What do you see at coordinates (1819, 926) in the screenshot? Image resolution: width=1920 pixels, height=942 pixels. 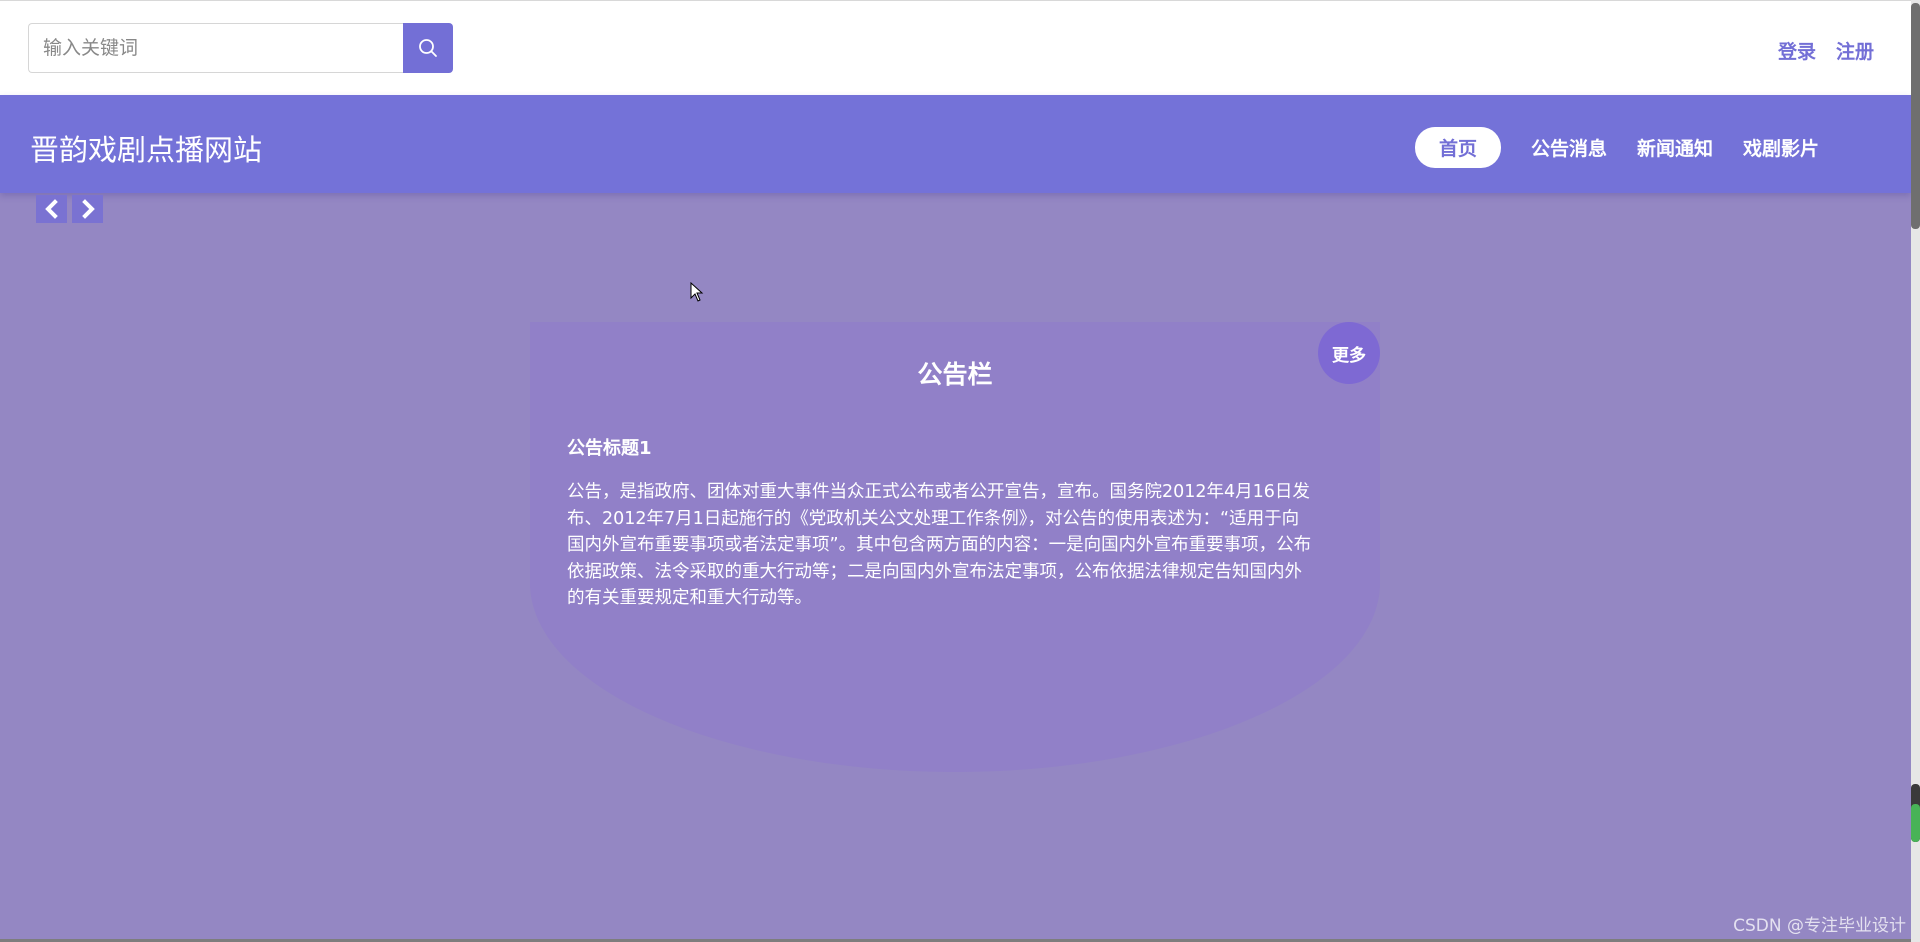 I see `watermark: CSDN @专注毕业设计` at bounding box center [1819, 926].